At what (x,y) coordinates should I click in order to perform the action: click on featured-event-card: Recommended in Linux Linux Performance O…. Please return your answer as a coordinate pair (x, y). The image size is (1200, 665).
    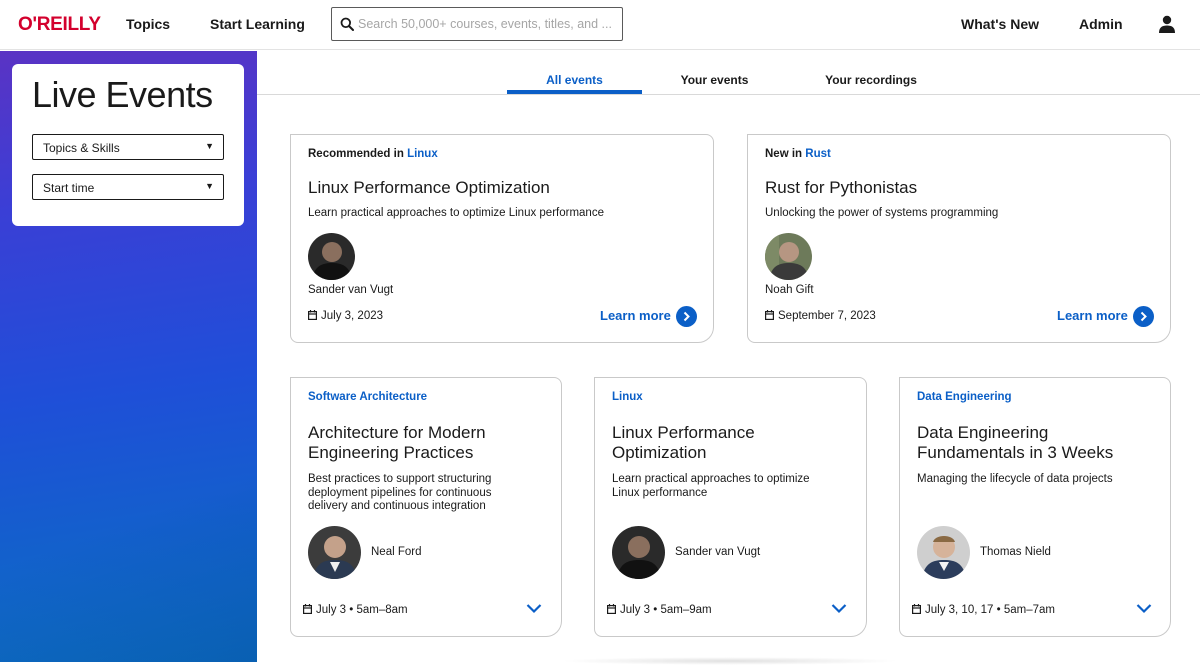
    Looking at the image, I should click on (502, 238).